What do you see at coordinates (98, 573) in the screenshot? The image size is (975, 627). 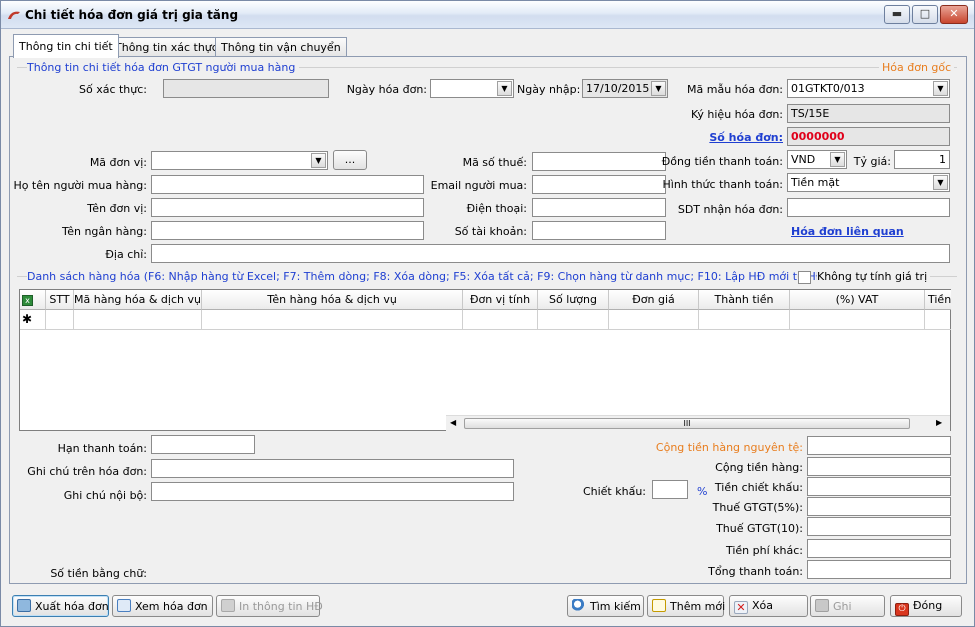 I see `so-tien-chu-label: Số tiền bằng chữ:` at bounding box center [98, 573].